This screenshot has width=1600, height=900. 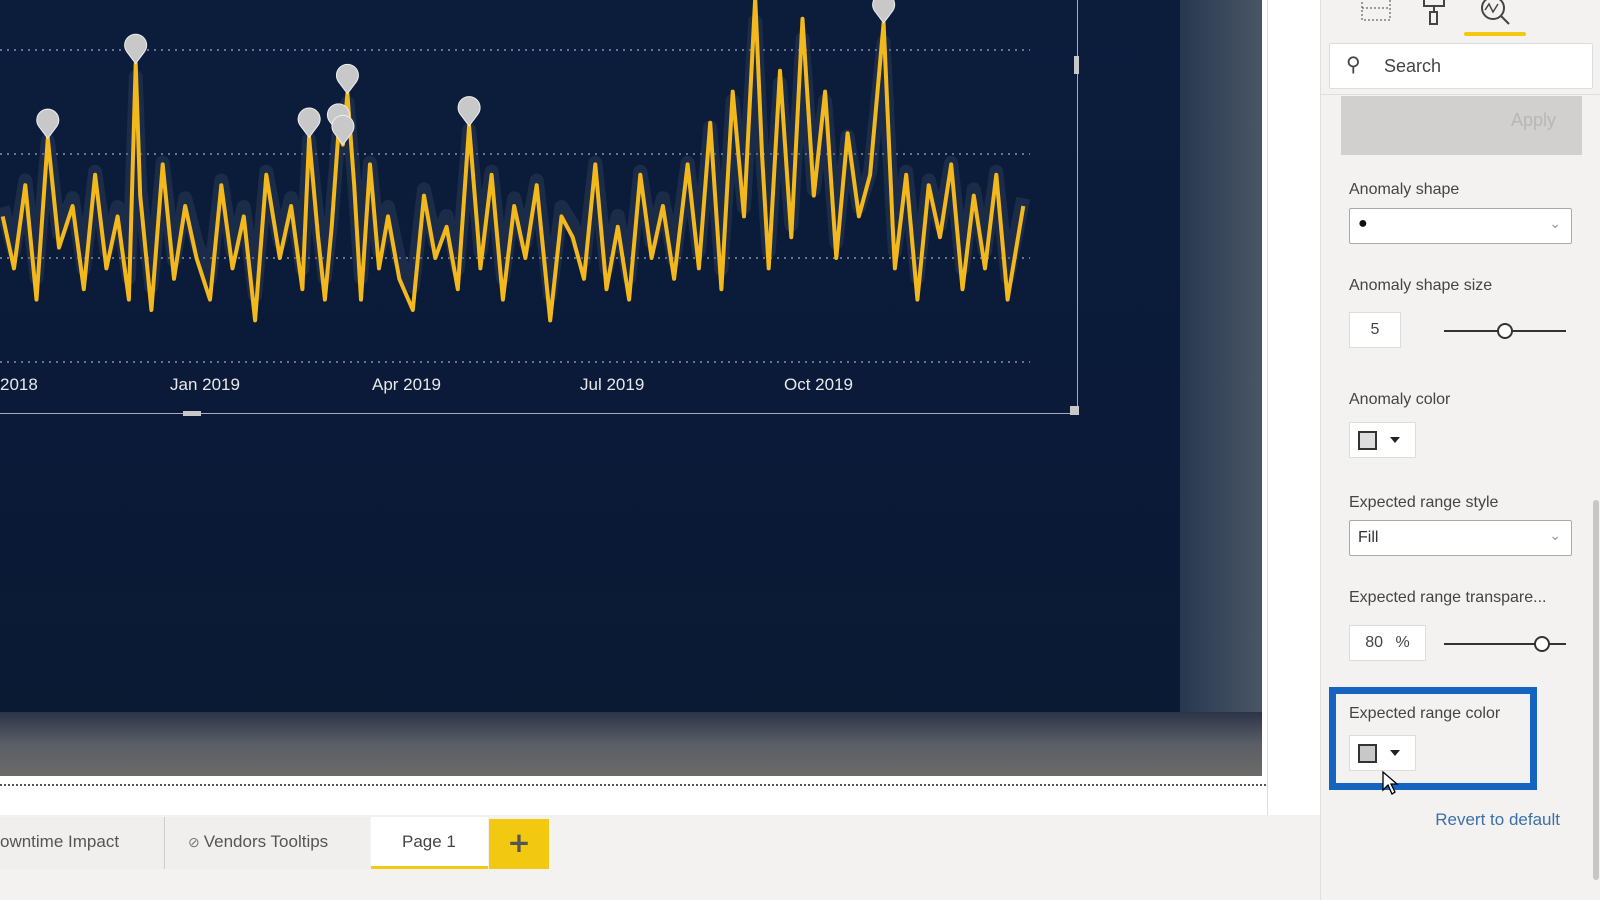 I want to click on x-tick-label: 2018, so click(x=19, y=384).